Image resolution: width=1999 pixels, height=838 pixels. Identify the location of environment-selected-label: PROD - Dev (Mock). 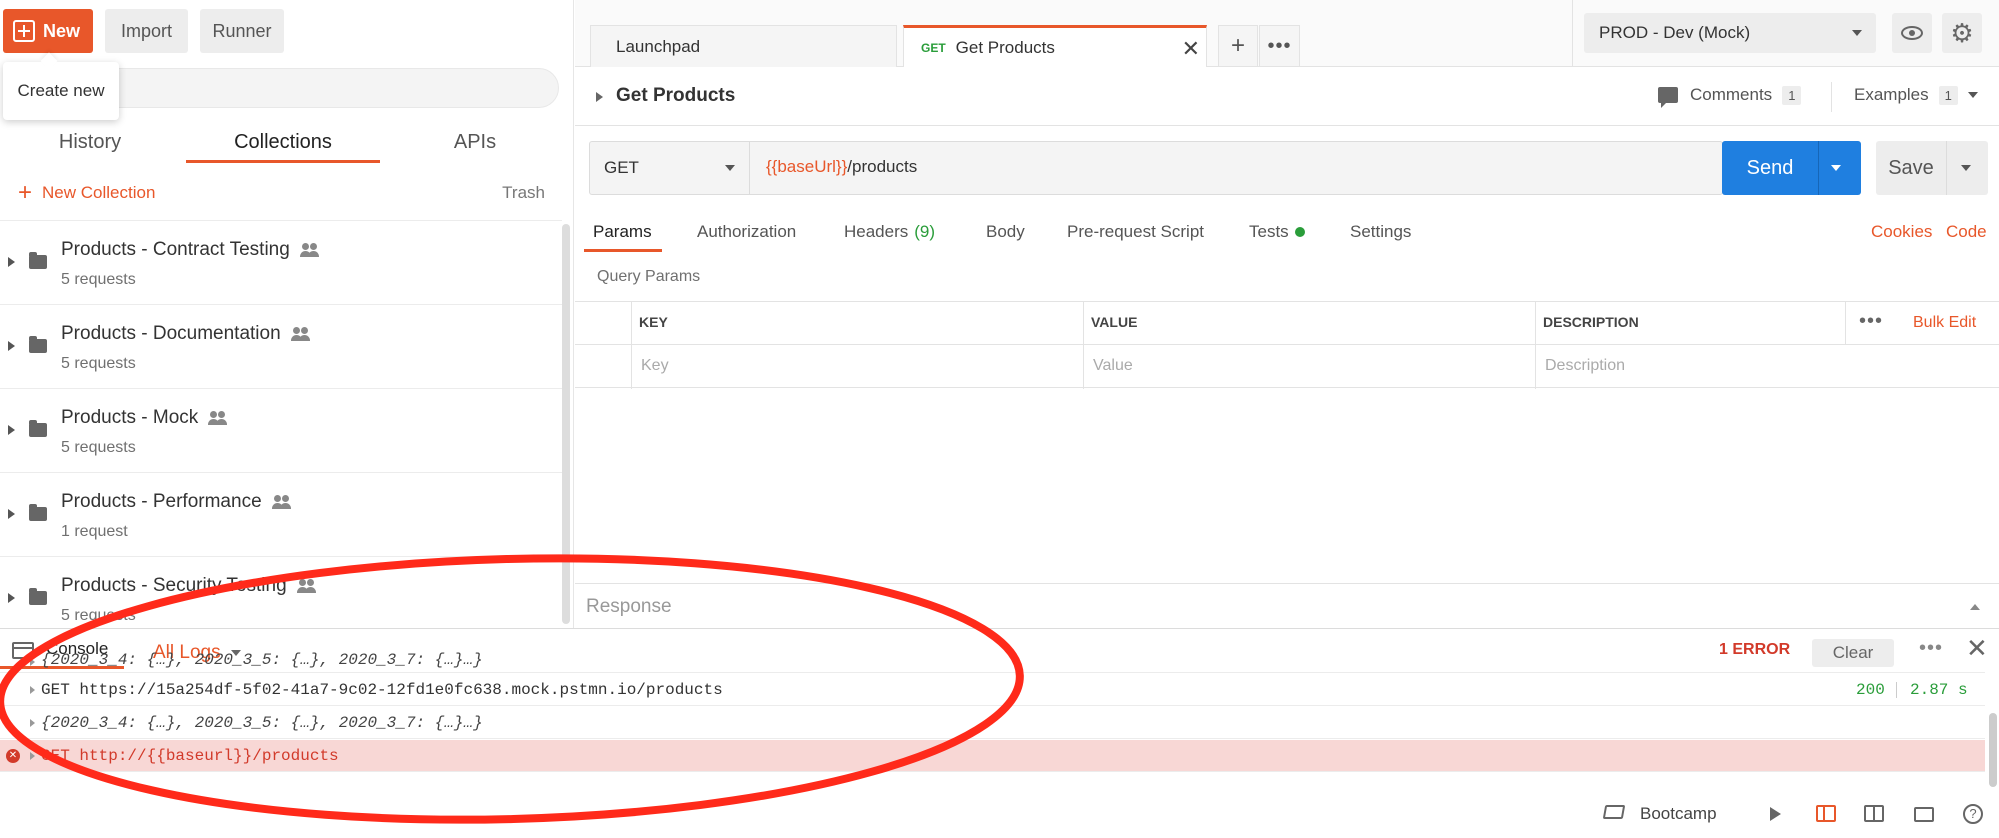
(1675, 32).